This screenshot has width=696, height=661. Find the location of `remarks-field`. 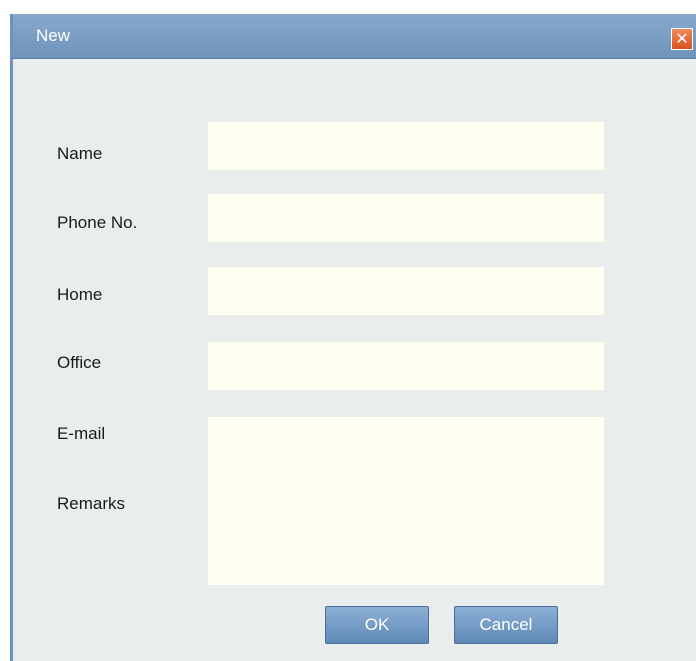

remarks-field is located at coordinates (406, 520).